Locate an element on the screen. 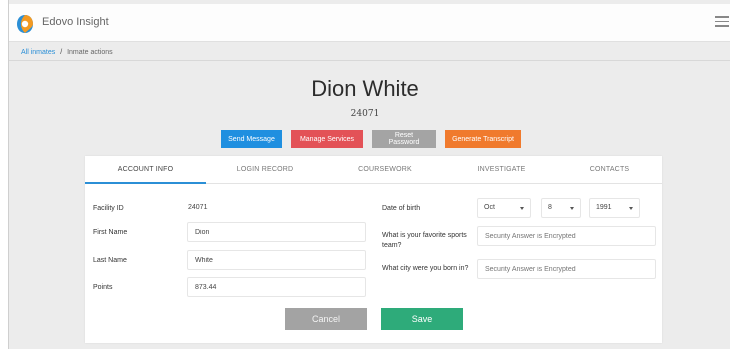 This screenshot has height=349, width=730. dob-day-value: 8 is located at coordinates (550, 207).